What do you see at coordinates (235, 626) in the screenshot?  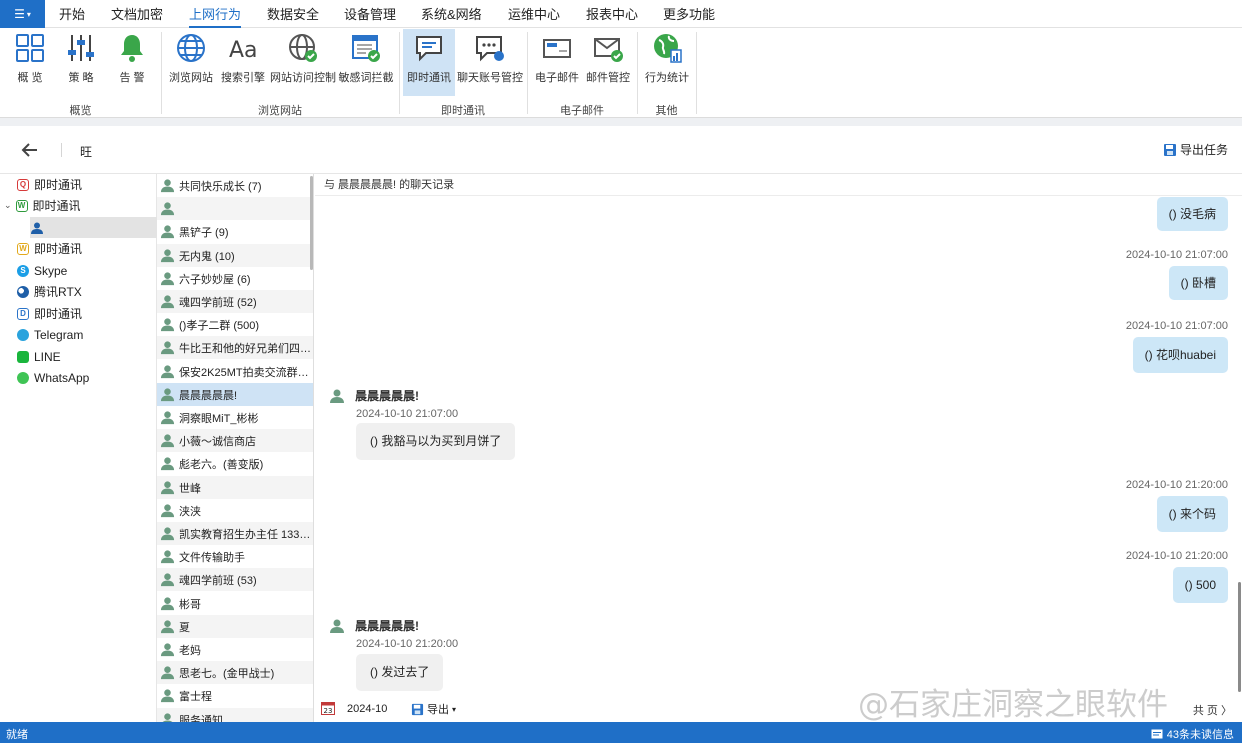 I see `contact-row: 夏` at bounding box center [235, 626].